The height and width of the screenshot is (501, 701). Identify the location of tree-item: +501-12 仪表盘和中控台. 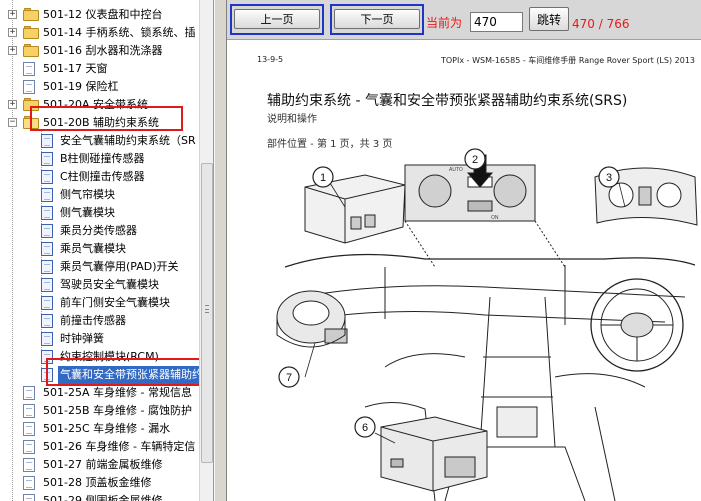
(99, 15).